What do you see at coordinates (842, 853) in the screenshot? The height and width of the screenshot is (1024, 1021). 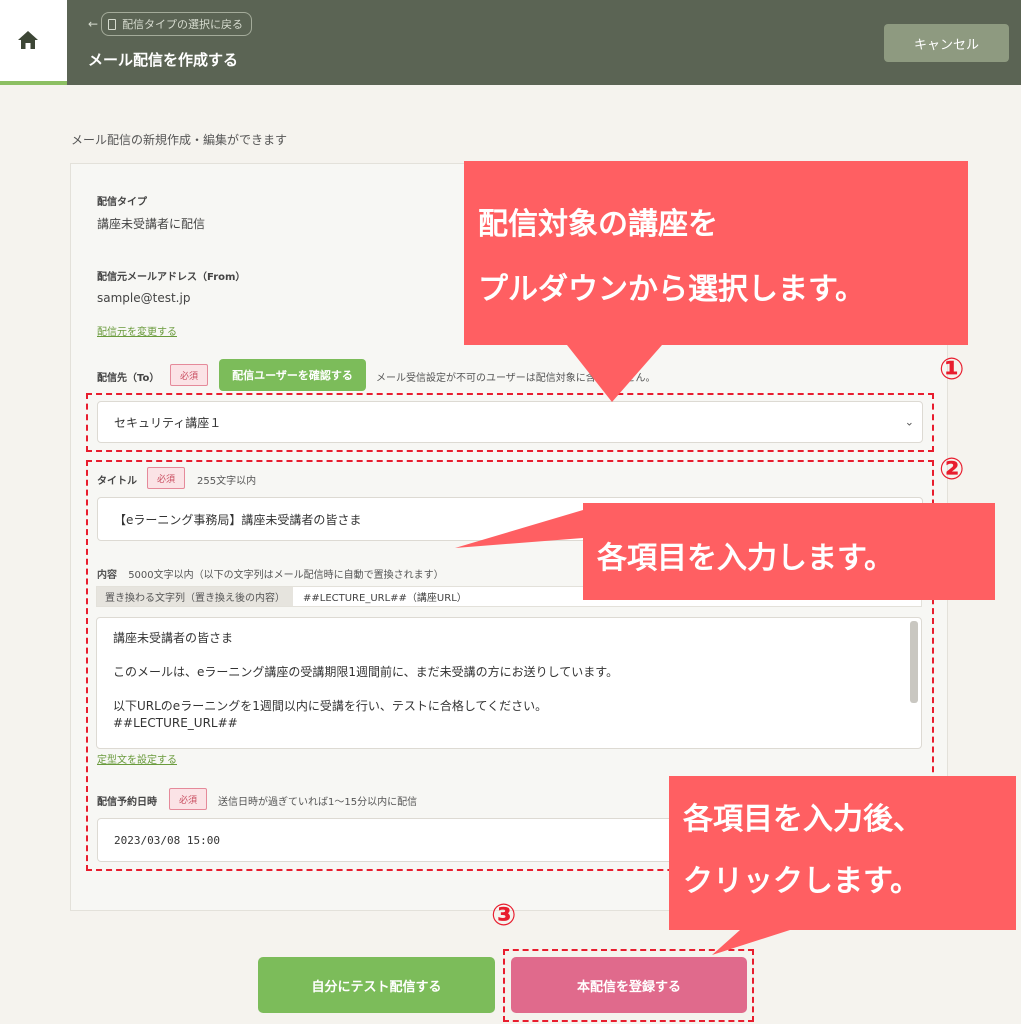 I see `callout-click-register: 各項目を入力後、 クリックします。` at bounding box center [842, 853].